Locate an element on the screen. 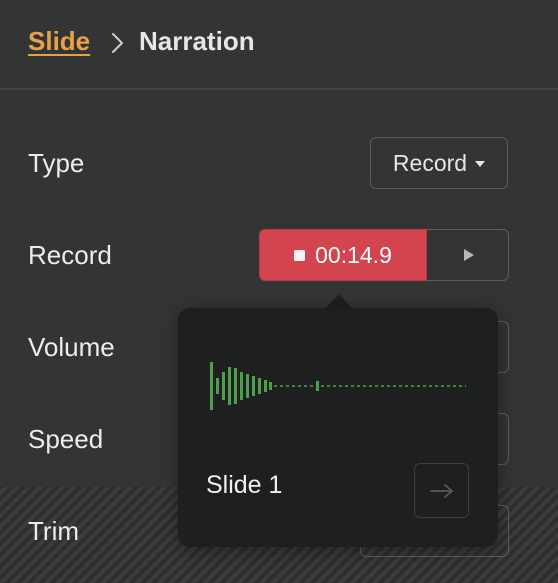 This screenshot has height=583, width=558. go-to-slide-button is located at coordinates (441, 490).